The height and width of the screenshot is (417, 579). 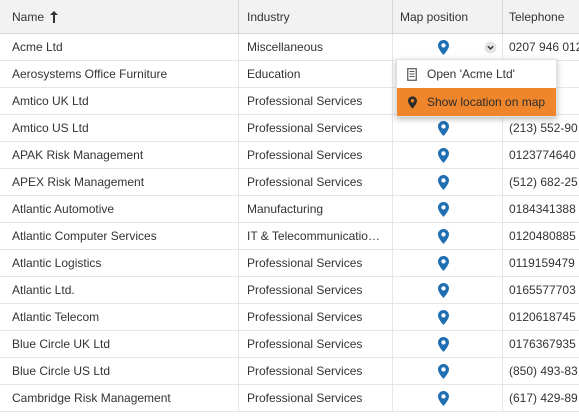 I want to click on cell-name: APEX Risk Management, so click(x=119, y=182).